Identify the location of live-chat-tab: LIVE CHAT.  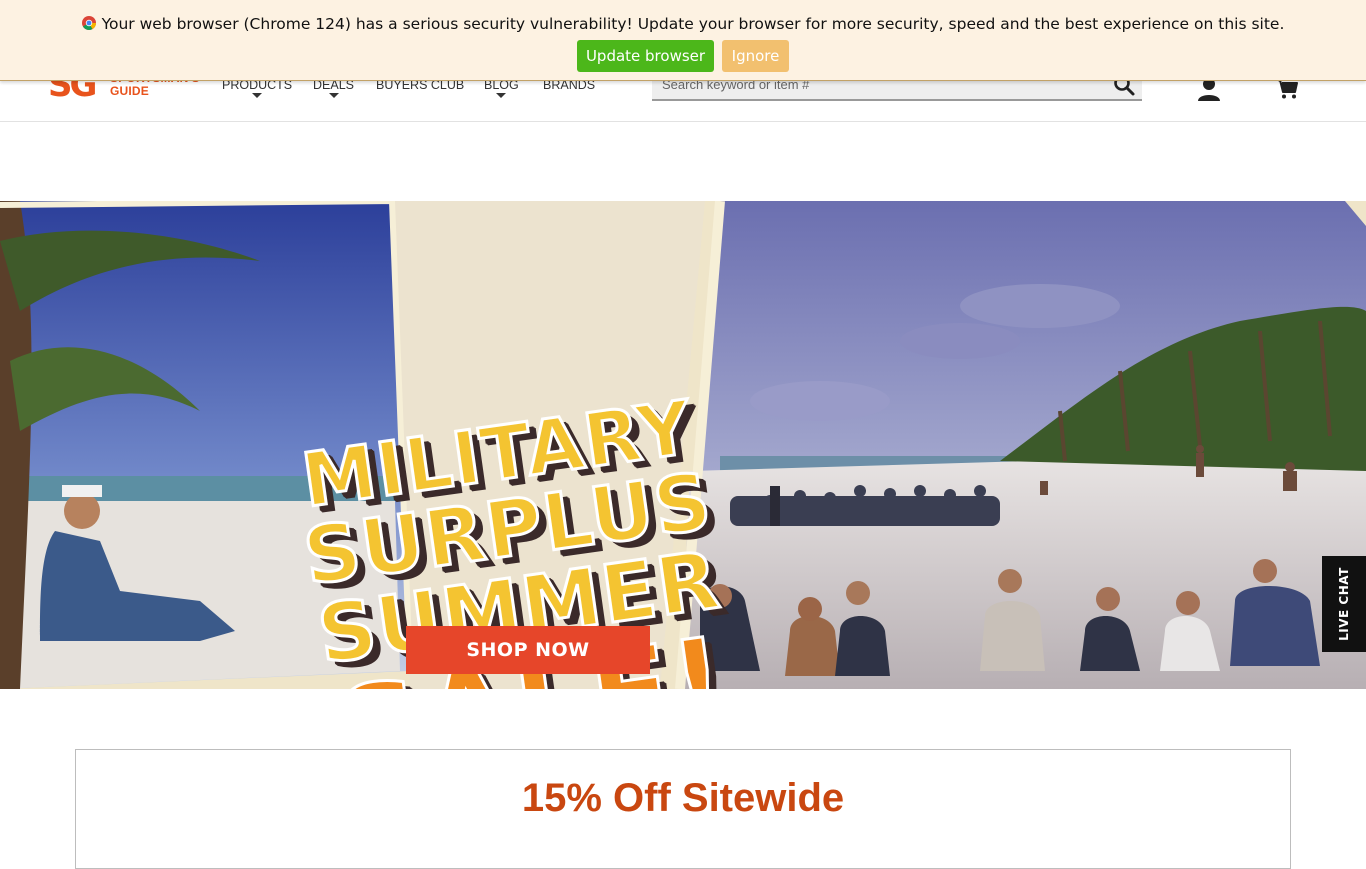
(1344, 604).